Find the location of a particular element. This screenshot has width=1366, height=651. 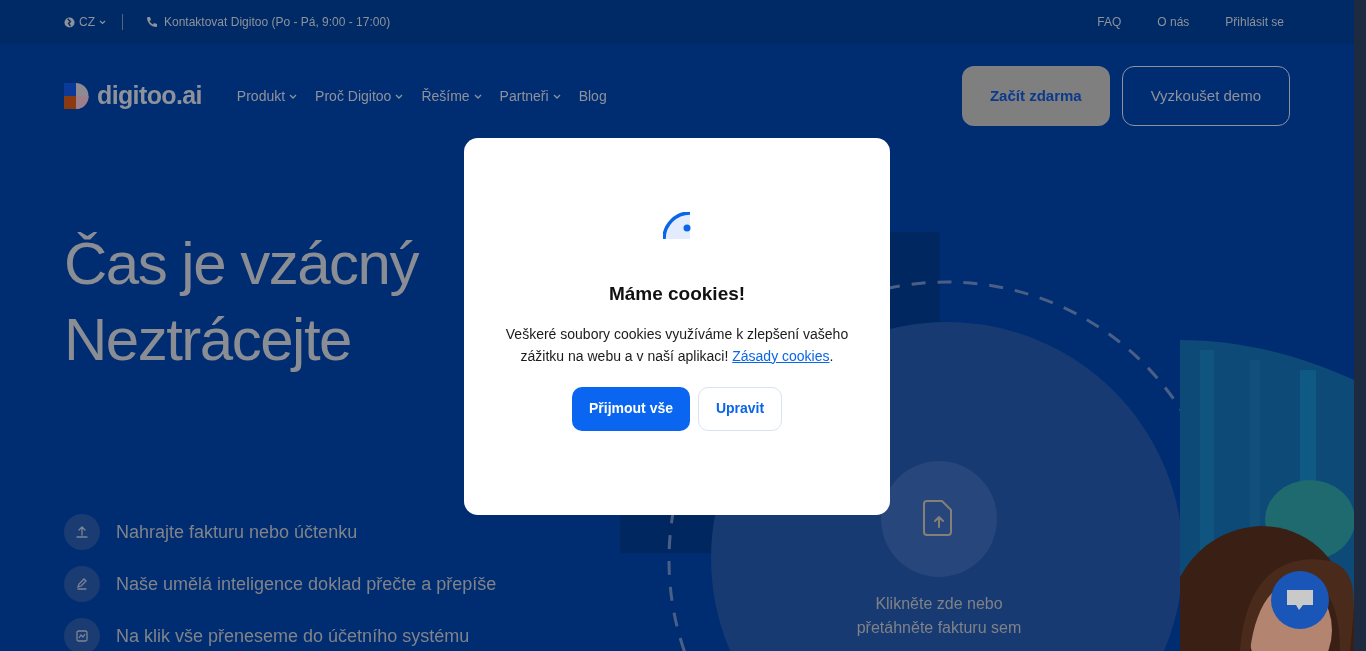

cookie-icon is located at coordinates (677, 226).